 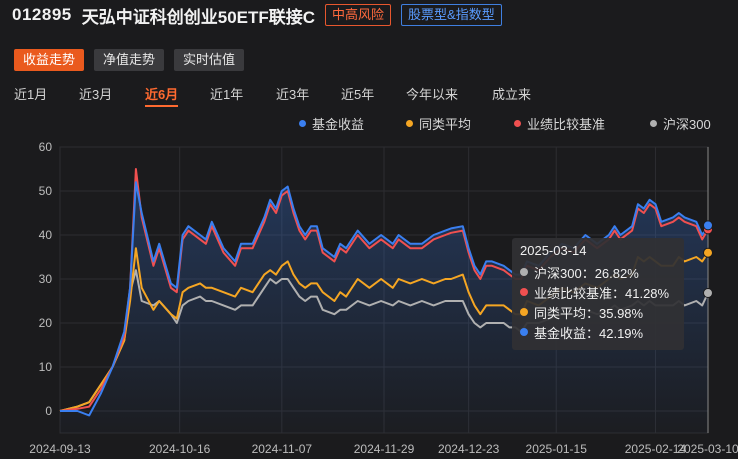 What do you see at coordinates (708, 225) in the screenshot?
I see `marker-fund` at bounding box center [708, 225].